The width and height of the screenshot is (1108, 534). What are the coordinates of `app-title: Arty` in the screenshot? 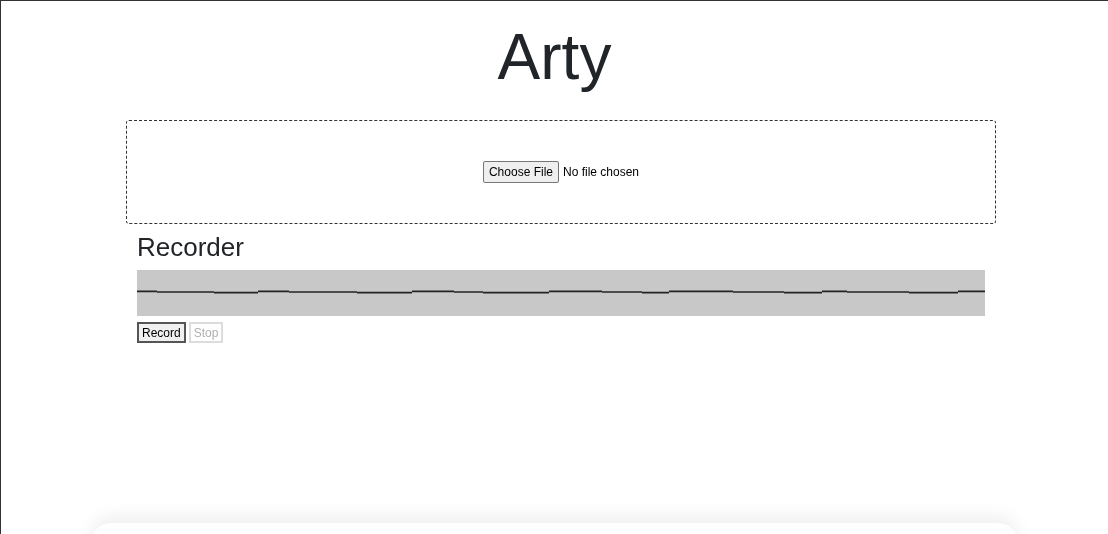 It's located at (554, 56).